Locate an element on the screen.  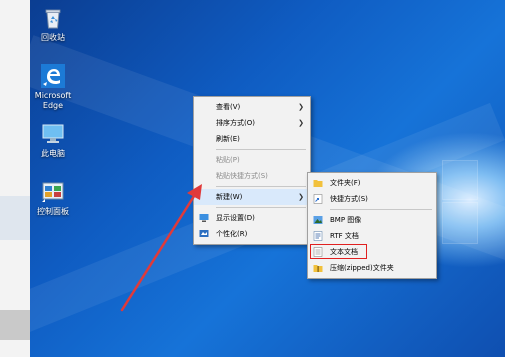
submenu-item-zip-folder: 压缩(zipped)文件夹 is located at coordinates (372, 268).